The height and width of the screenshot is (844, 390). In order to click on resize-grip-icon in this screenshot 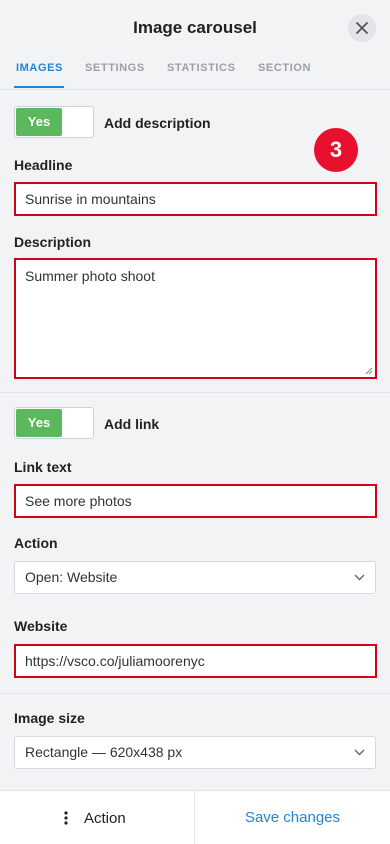, I will do `click(369, 371)`.